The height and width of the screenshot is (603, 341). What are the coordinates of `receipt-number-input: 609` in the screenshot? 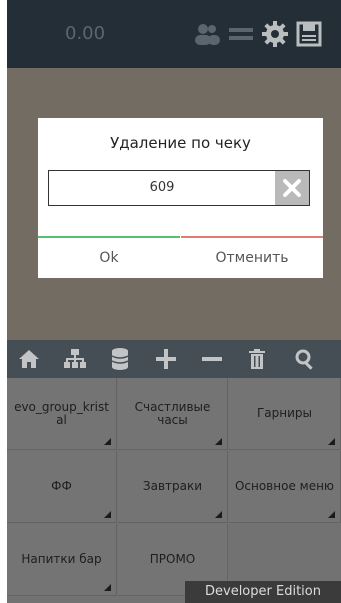 It's located at (179, 188).